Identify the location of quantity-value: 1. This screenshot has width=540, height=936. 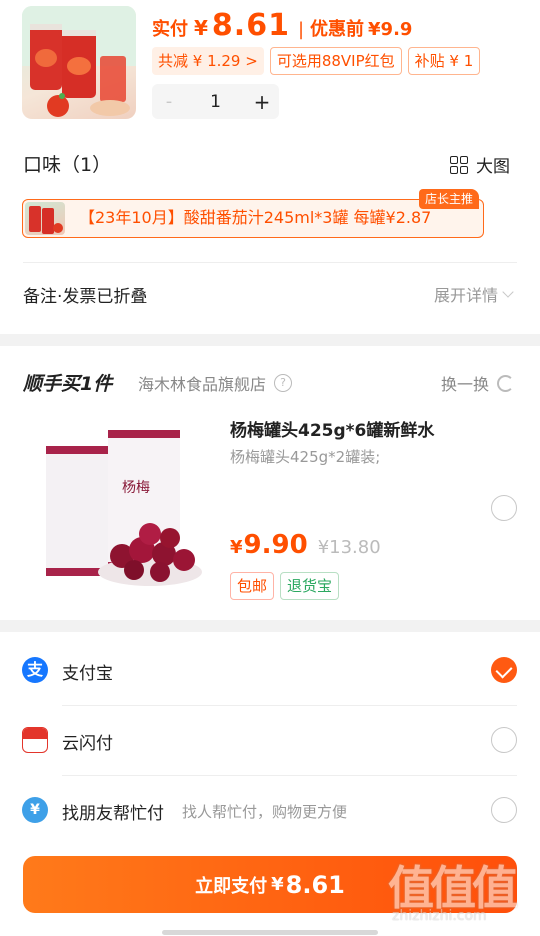
(215, 102).